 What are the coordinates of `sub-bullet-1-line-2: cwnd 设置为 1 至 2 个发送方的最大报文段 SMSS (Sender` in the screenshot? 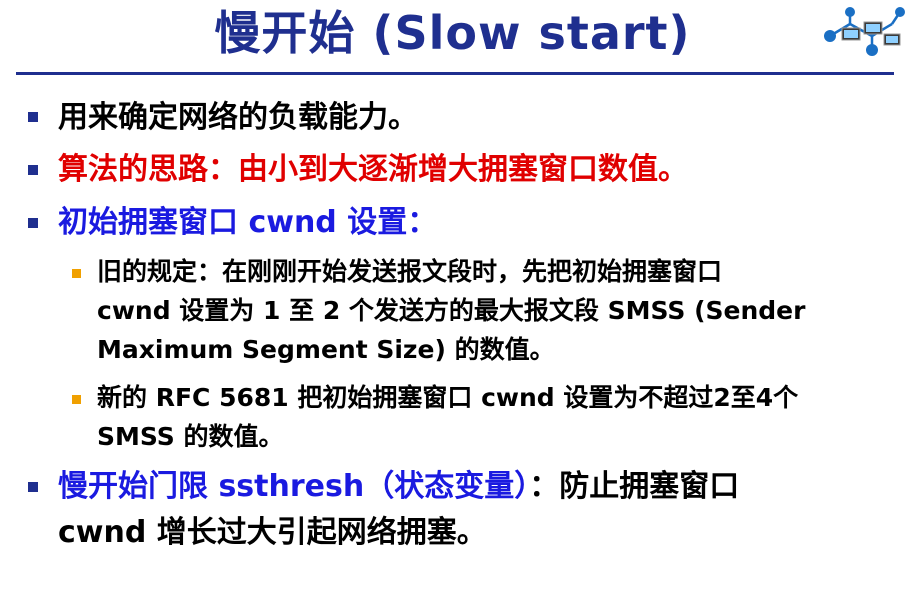 It's located at (451, 310).